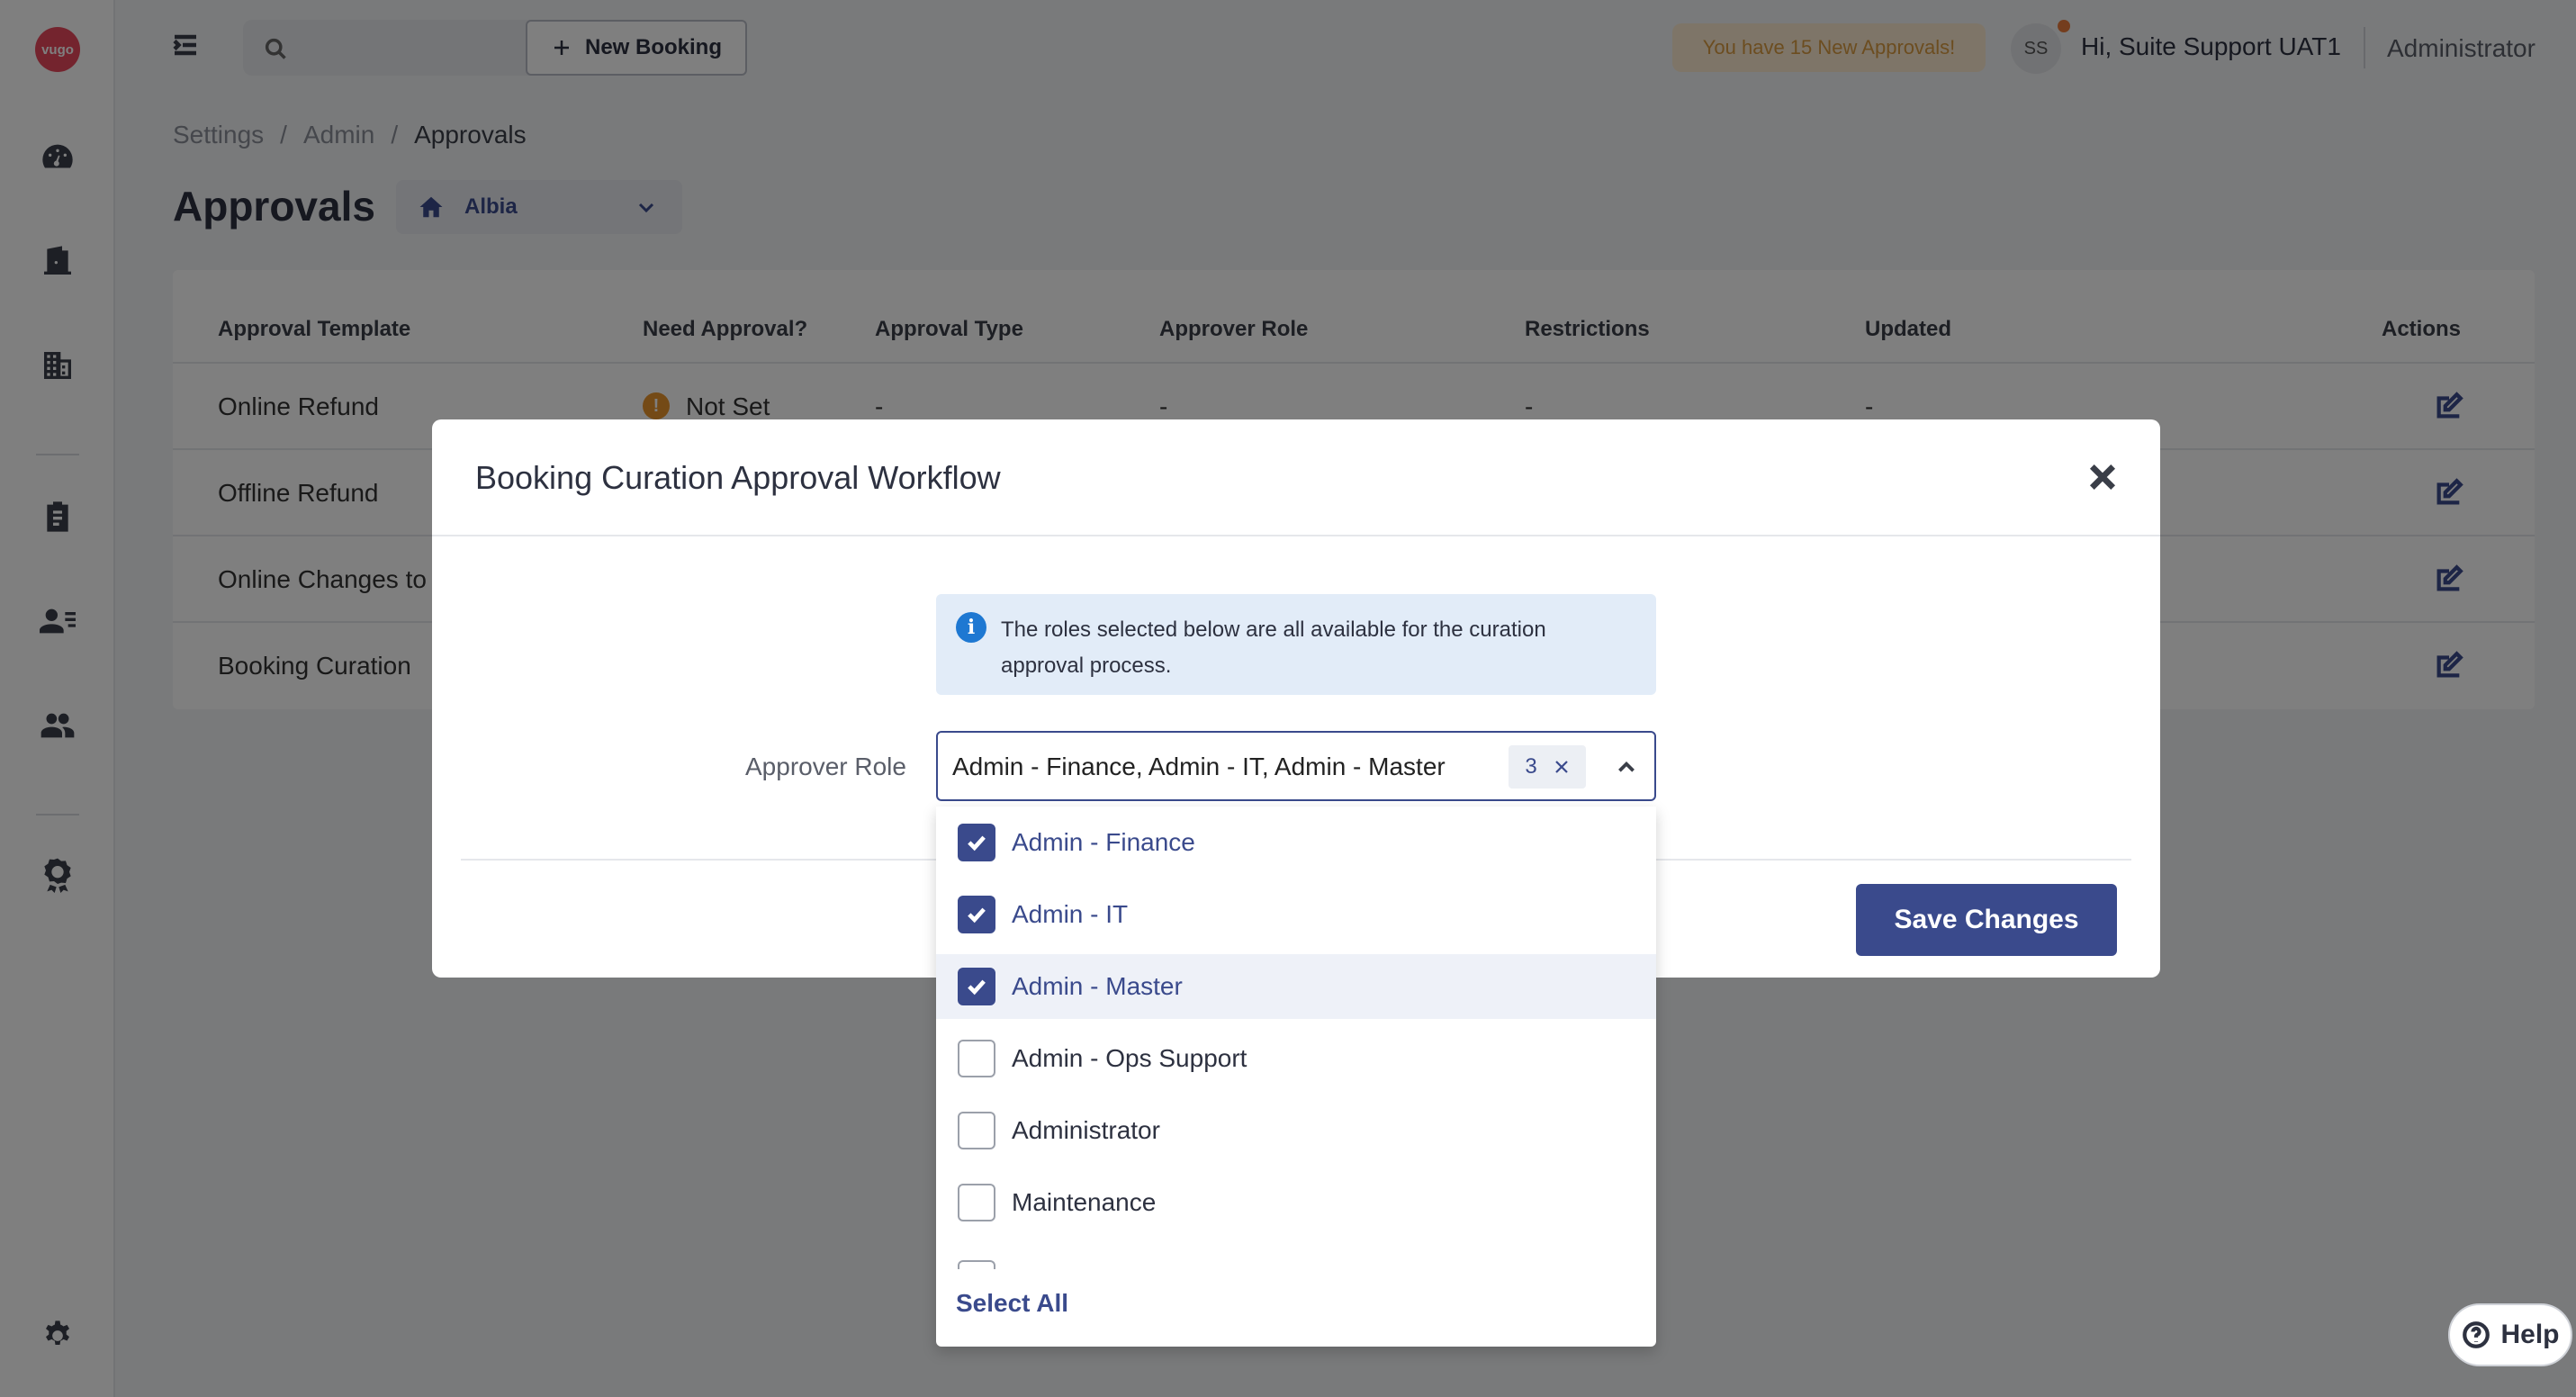 The height and width of the screenshot is (1397, 2576). I want to click on save-changes-button: Save Changes, so click(1986, 920).